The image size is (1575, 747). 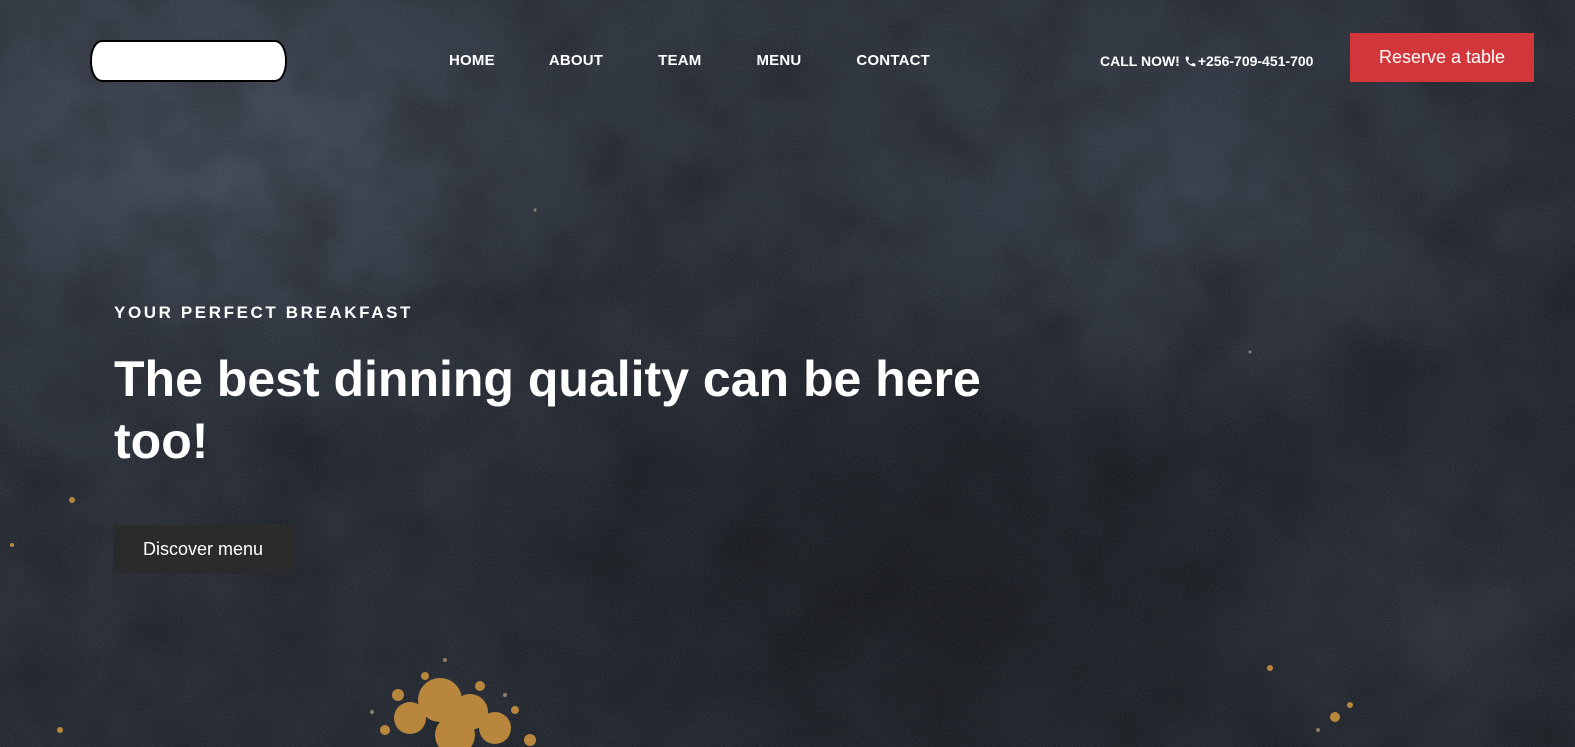 What do you see at coordinates (1255, 61) in the screenshot?
I see `phone-number: +256-709-451-700` at bounding box center [1255, 61].